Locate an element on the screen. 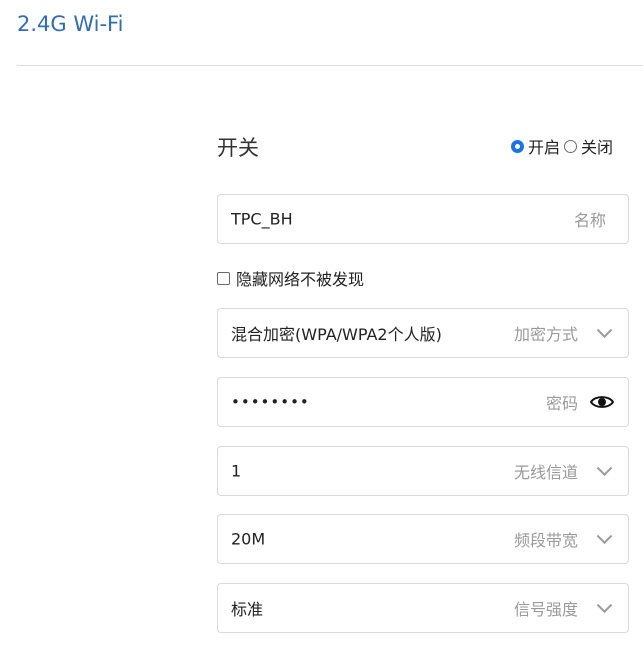 The height and width of the screenshot is (645, 643). radio-off-label: 关闭 is located at coordinates (597, 146).